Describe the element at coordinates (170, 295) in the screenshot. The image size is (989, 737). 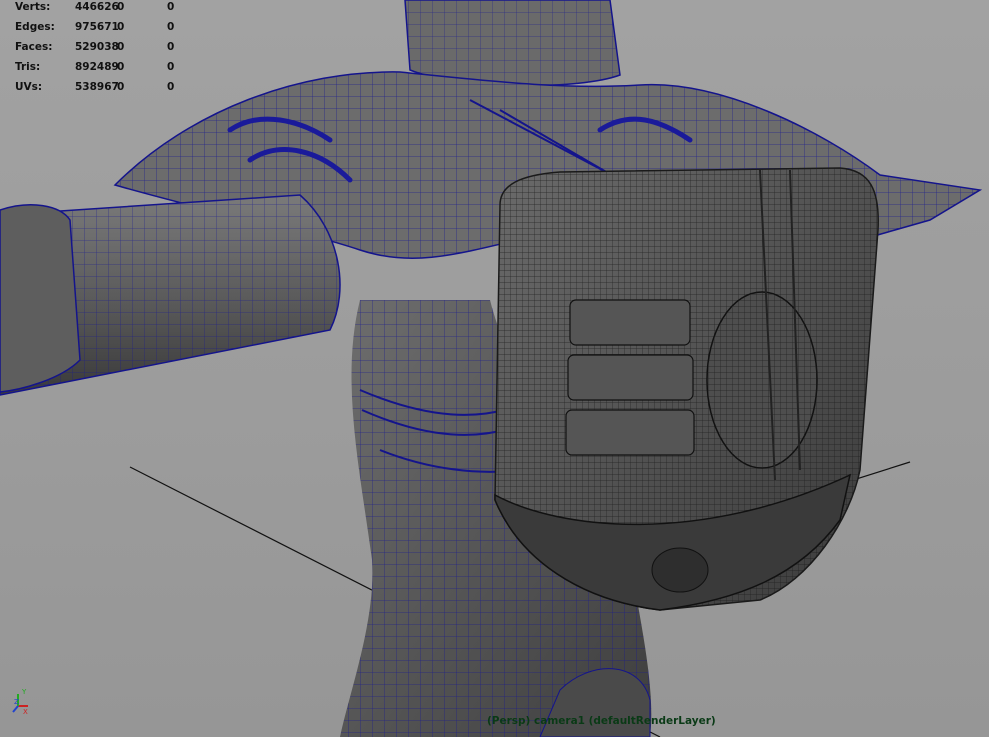
I see `character-arm` at that location.